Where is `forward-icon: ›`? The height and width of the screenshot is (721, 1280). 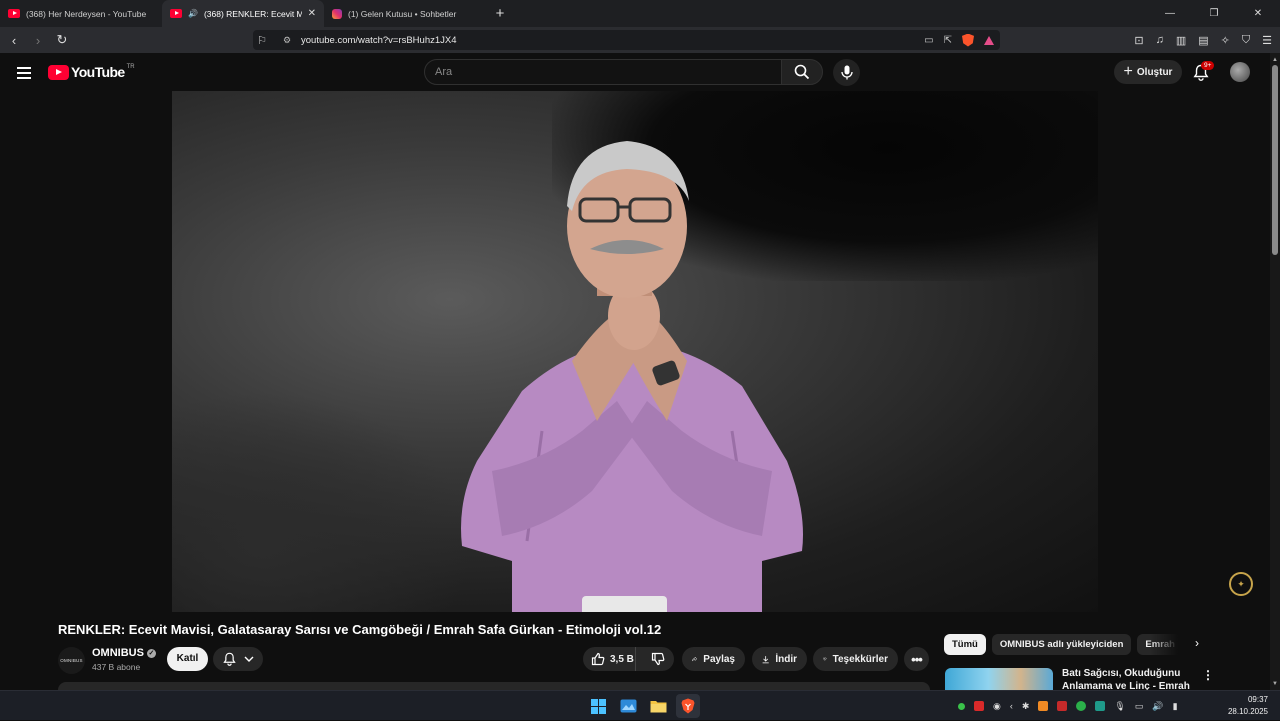 forward-icon: › is located at coordinates (38, 40).